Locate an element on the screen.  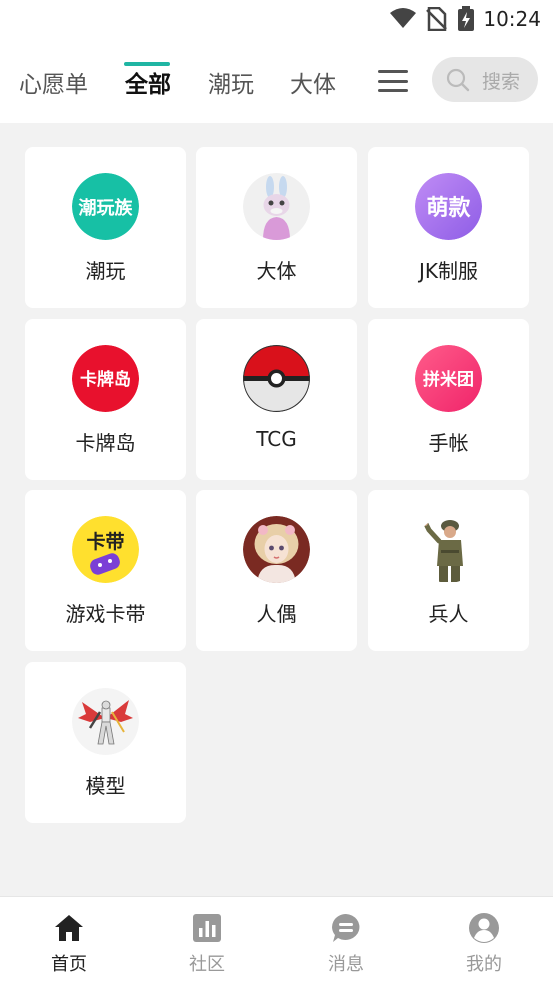
search-icon is located at coordinates (458, 80).